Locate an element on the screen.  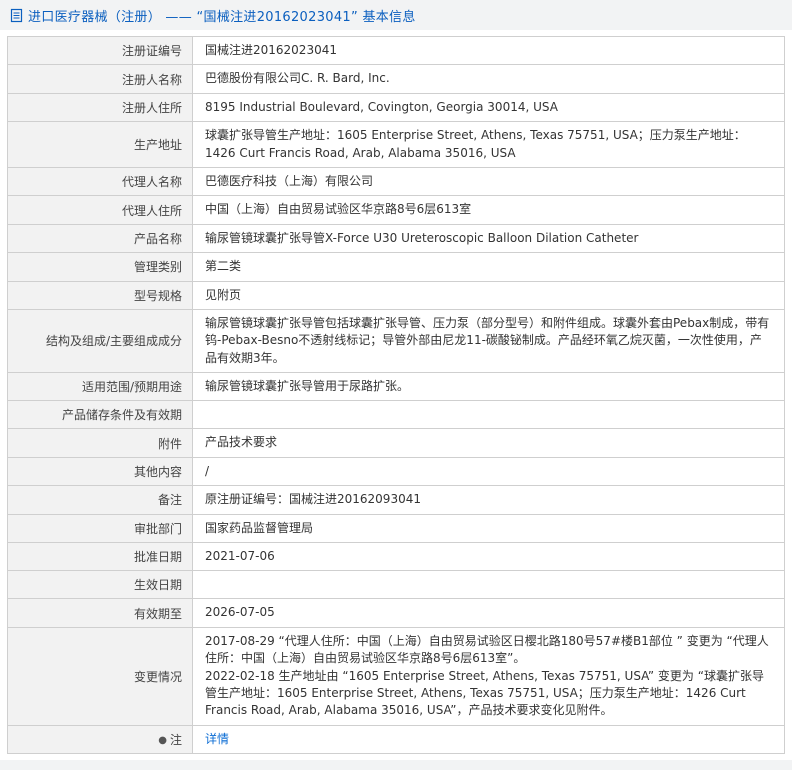
table-row: 管理类别 第二类 is located at coordinates (396, 267).